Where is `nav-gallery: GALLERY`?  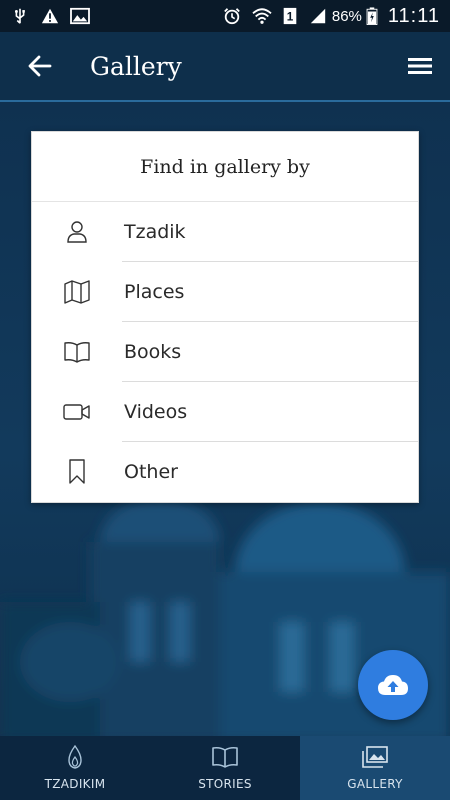 nav-gallery: GALLERY is located at coordinates (375, 768).